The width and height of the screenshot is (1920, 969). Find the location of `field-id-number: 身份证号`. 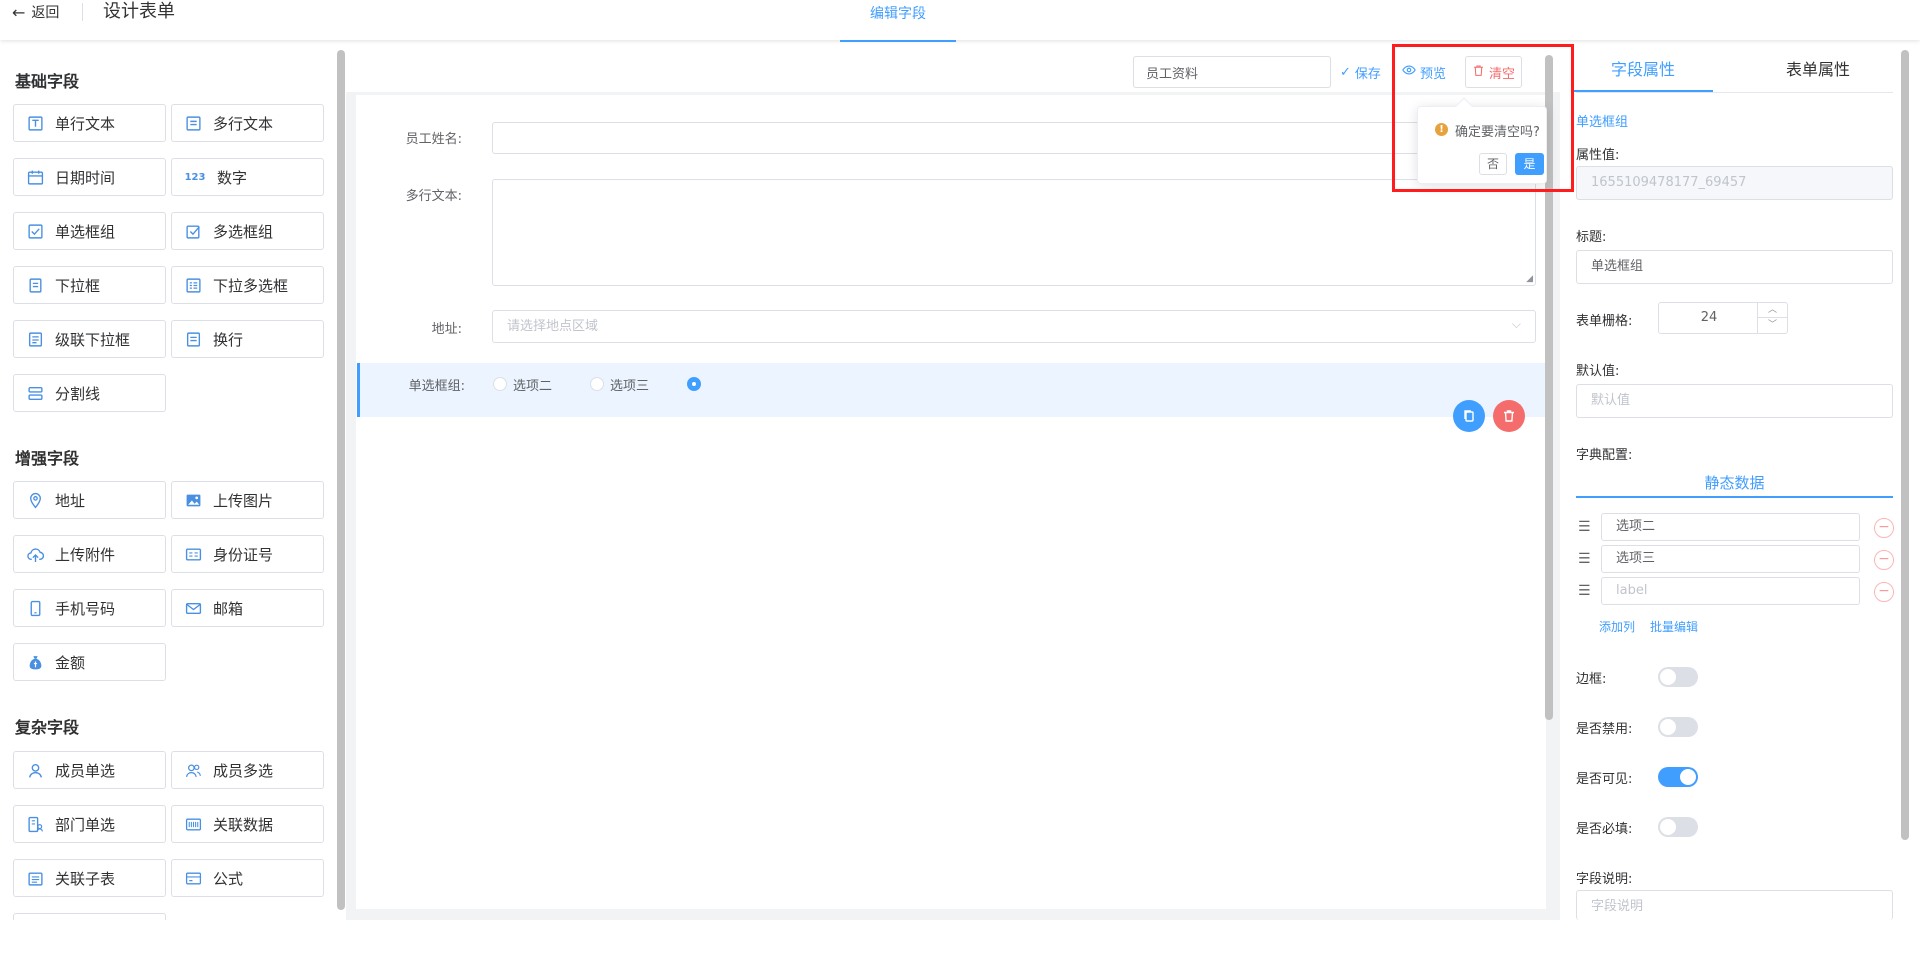

field-id-number: 身份证号 is located at coordinates (247, 554).